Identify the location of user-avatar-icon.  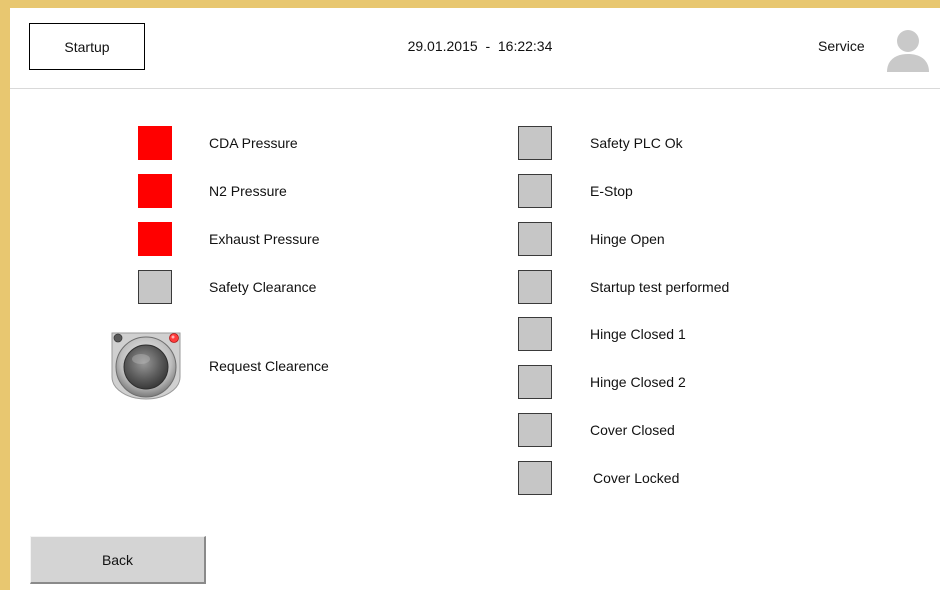
(908, 49).